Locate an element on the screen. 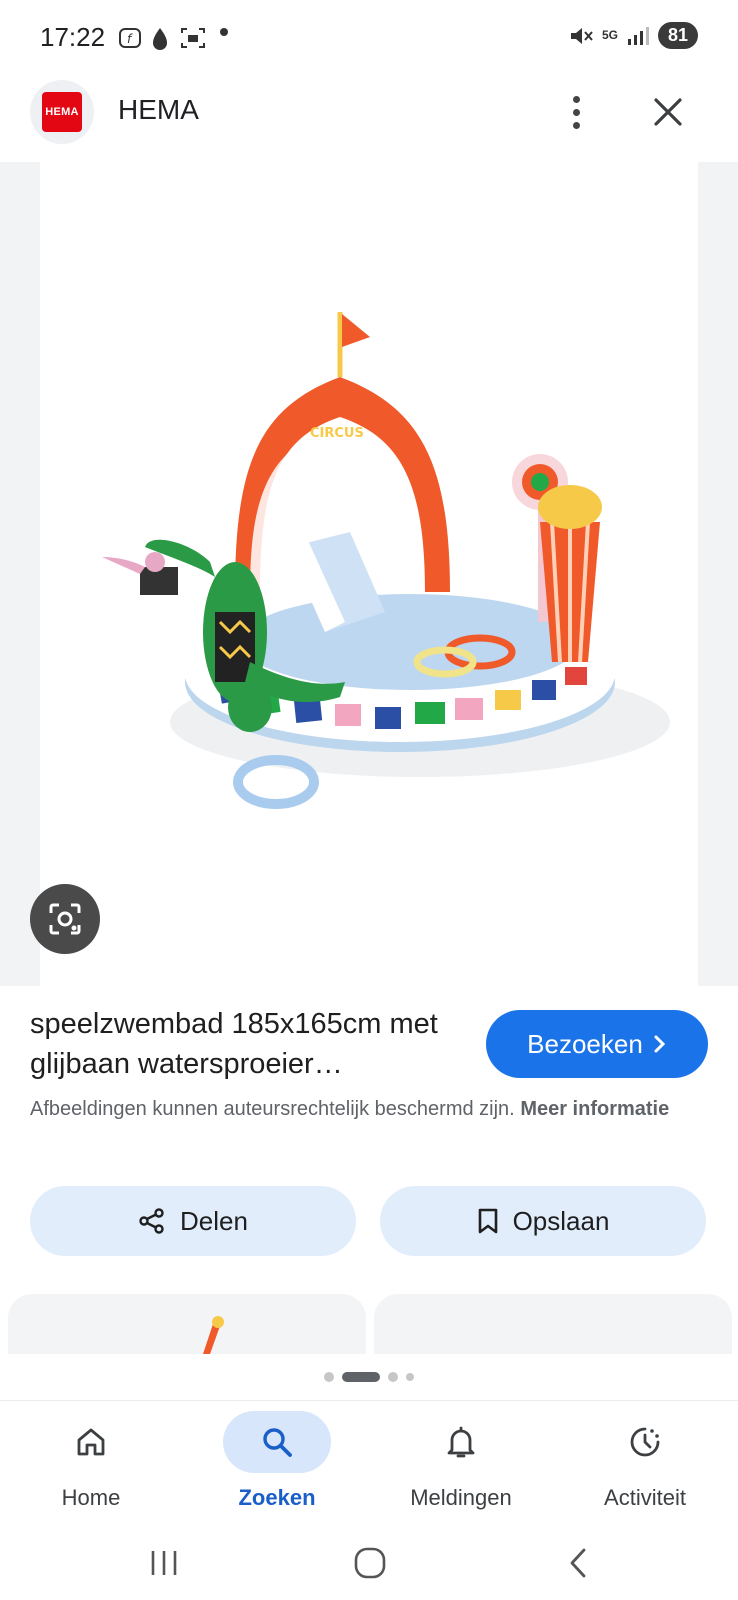 The height and width of the screenshot is (1600, 738). app-bar: HEMA HEMA is located at coordinates (369, 120).